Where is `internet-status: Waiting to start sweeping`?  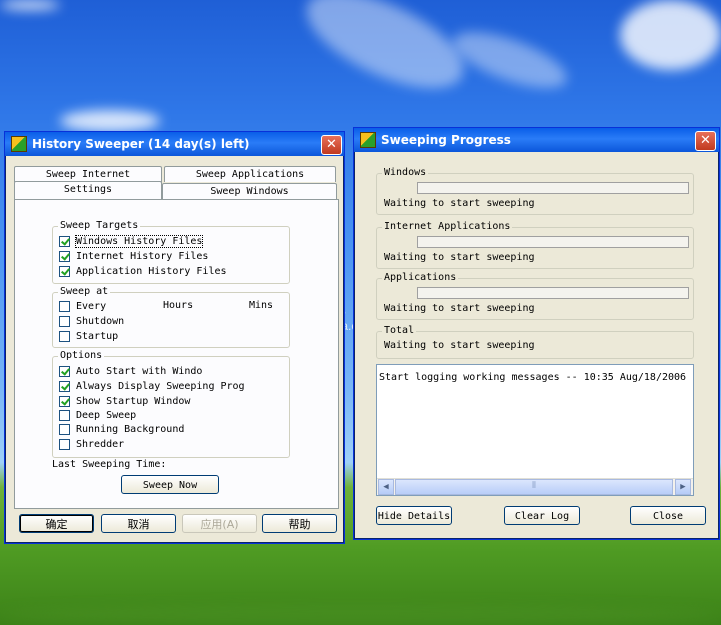
internet-status: Waiting to start sweeping is located at coordinates (459, 257).